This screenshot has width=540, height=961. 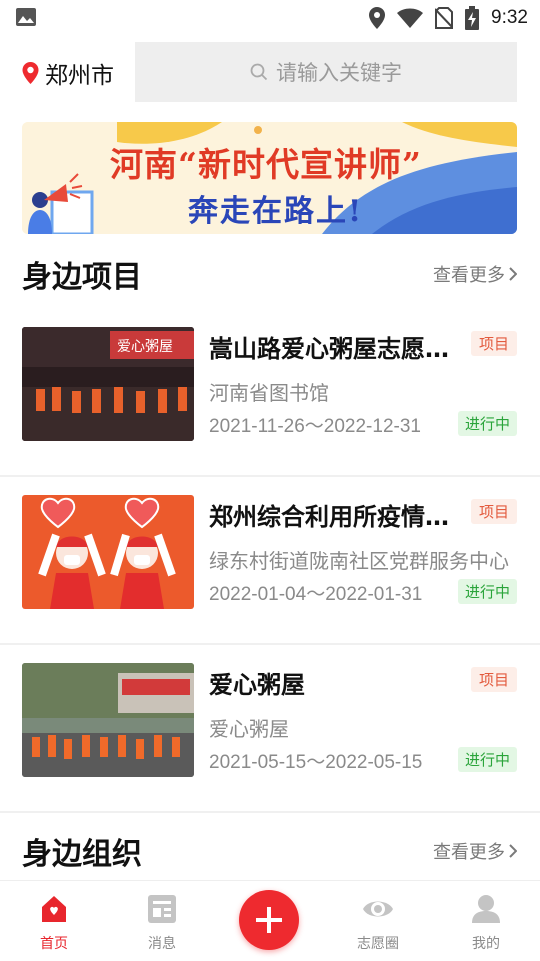 I want to click on home-icon, so click(x=54, y=909).